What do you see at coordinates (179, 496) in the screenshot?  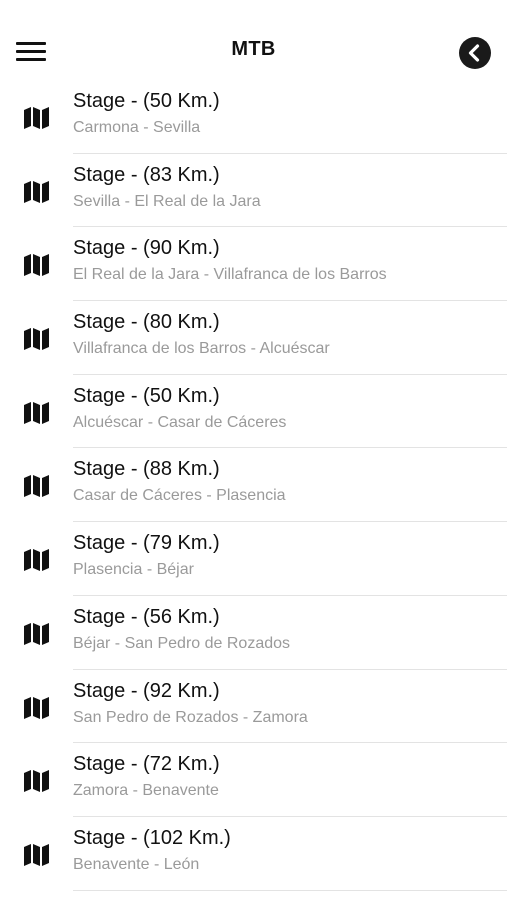 I see `stage-route: Casar de Cáceres - Plasencia` at bounding box center [179, 496].